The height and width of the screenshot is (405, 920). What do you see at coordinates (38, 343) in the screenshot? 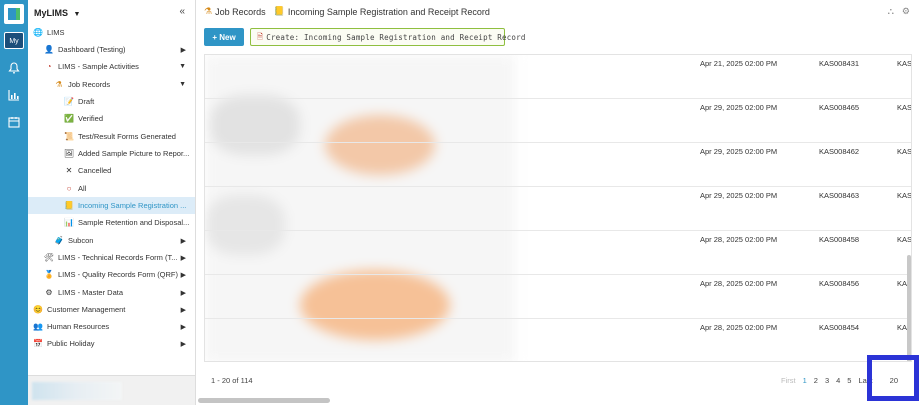
I see `calendar-icon: 📅` at bounding box center [38, 343].